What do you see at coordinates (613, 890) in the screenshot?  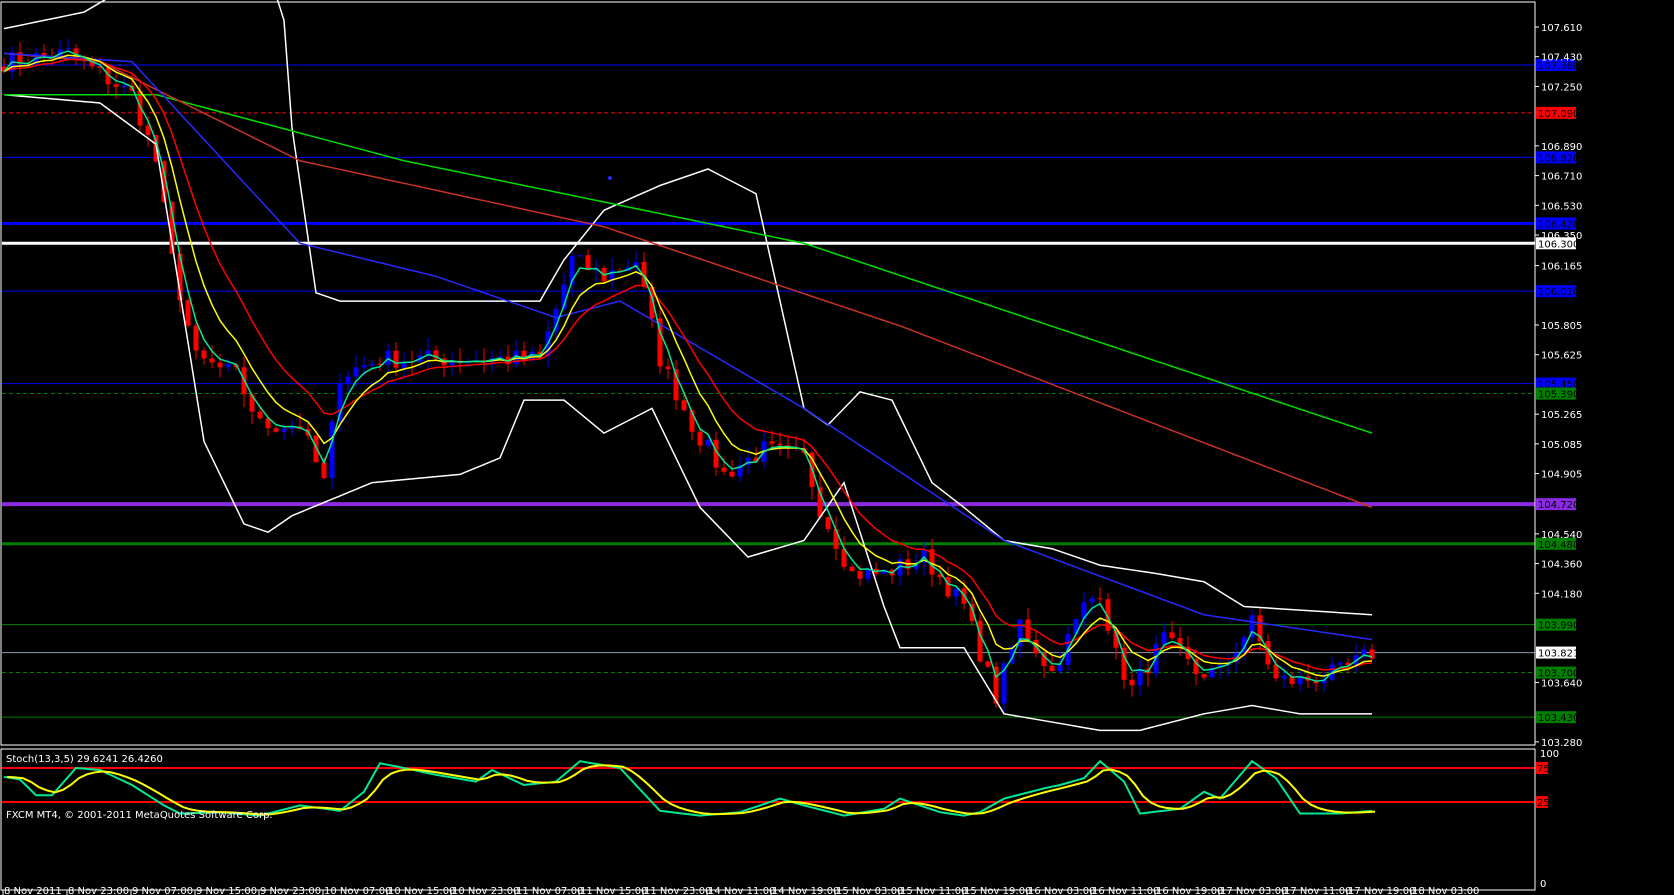 I see `time-tick-label: 11 Nov 15:00` at bounding box center [613, 890].